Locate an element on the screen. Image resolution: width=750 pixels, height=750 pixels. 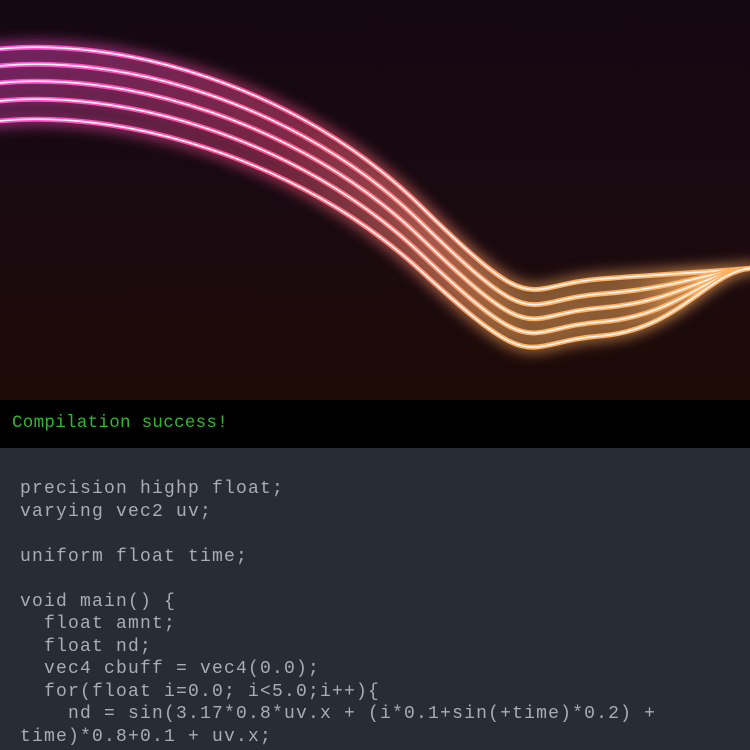
code-line: time)*0.8+0.1 + uv.x; is located at coordinates (146, 736).